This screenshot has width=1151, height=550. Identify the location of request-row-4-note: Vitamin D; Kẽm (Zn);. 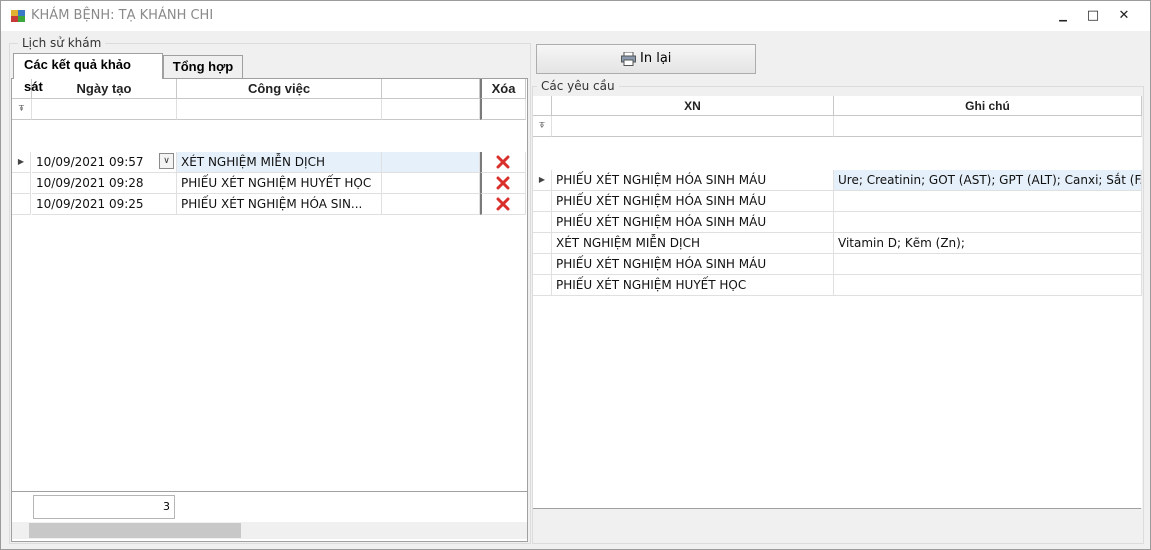
(988, 243).